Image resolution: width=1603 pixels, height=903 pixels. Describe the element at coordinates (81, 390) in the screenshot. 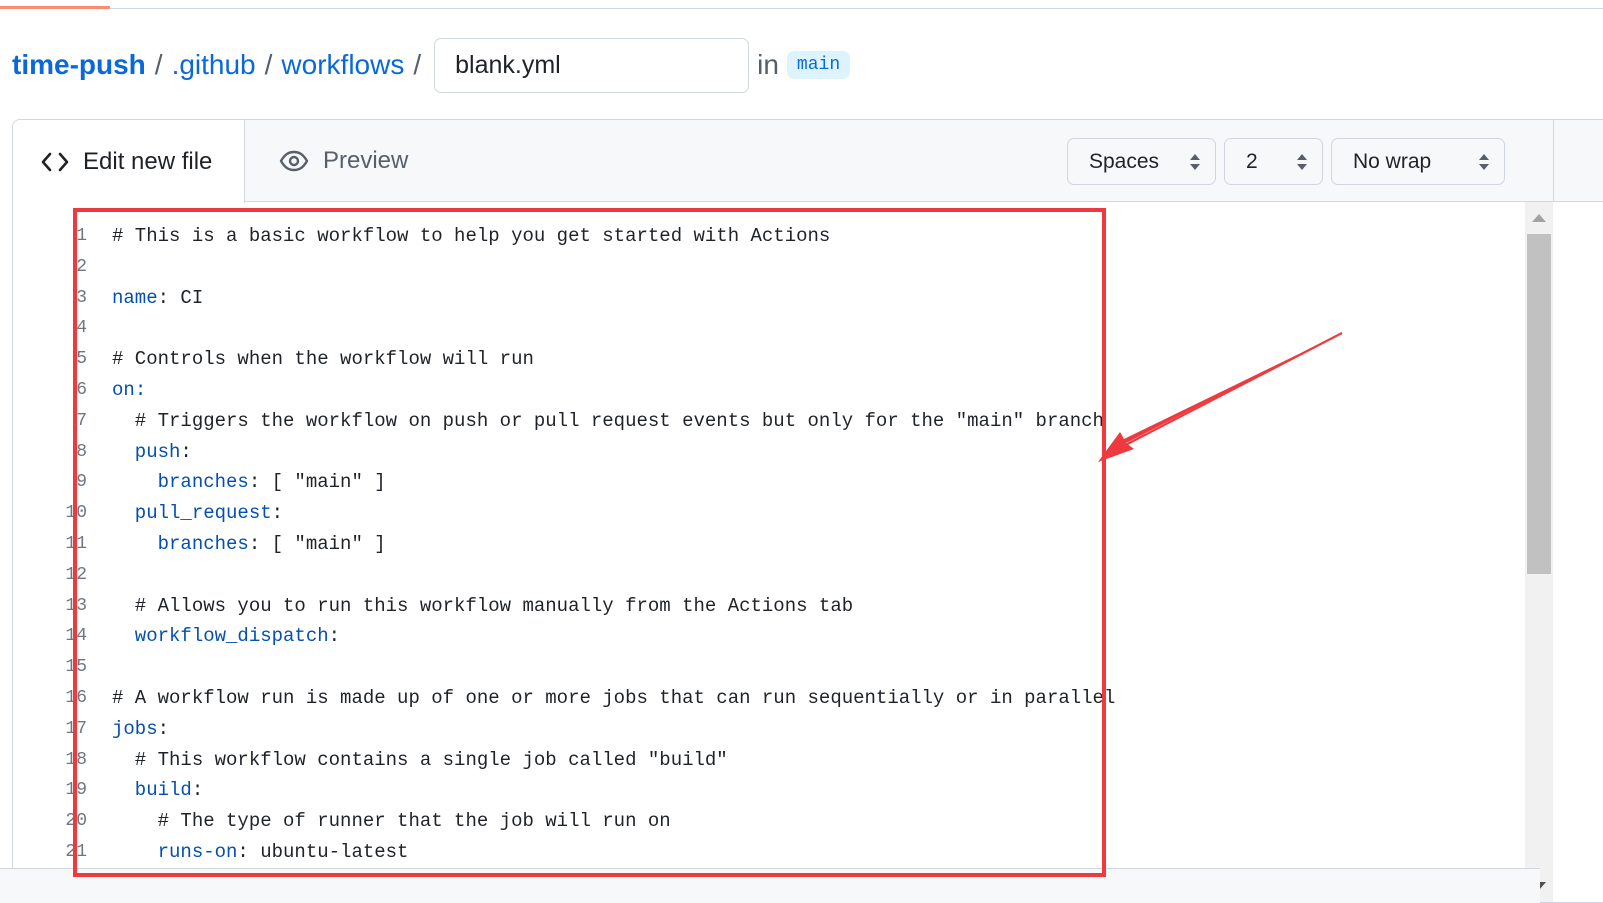

I see `line-number: 6` at that location.